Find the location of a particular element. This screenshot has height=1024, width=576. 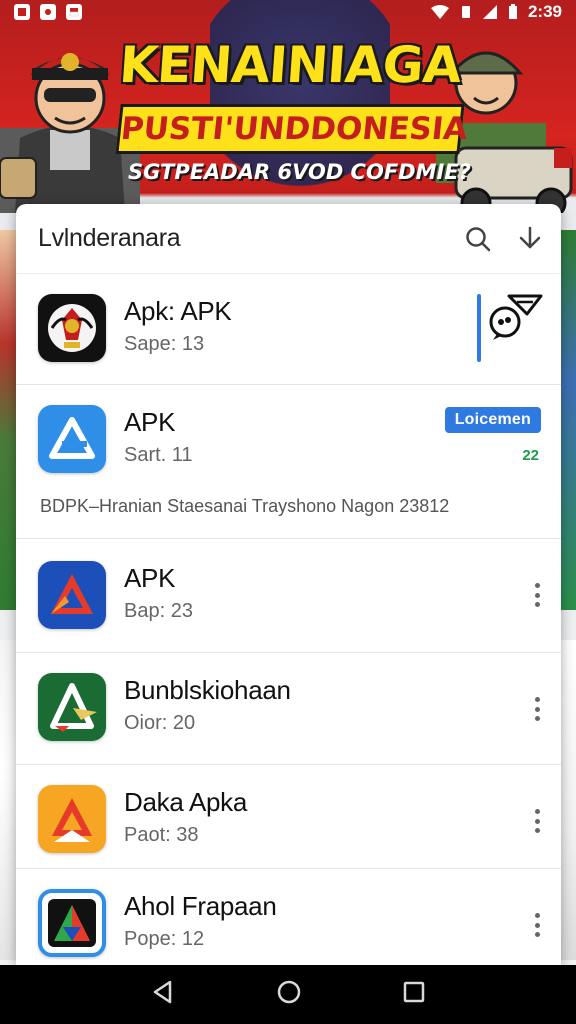

download-icon is located at coordinates (530, 237).